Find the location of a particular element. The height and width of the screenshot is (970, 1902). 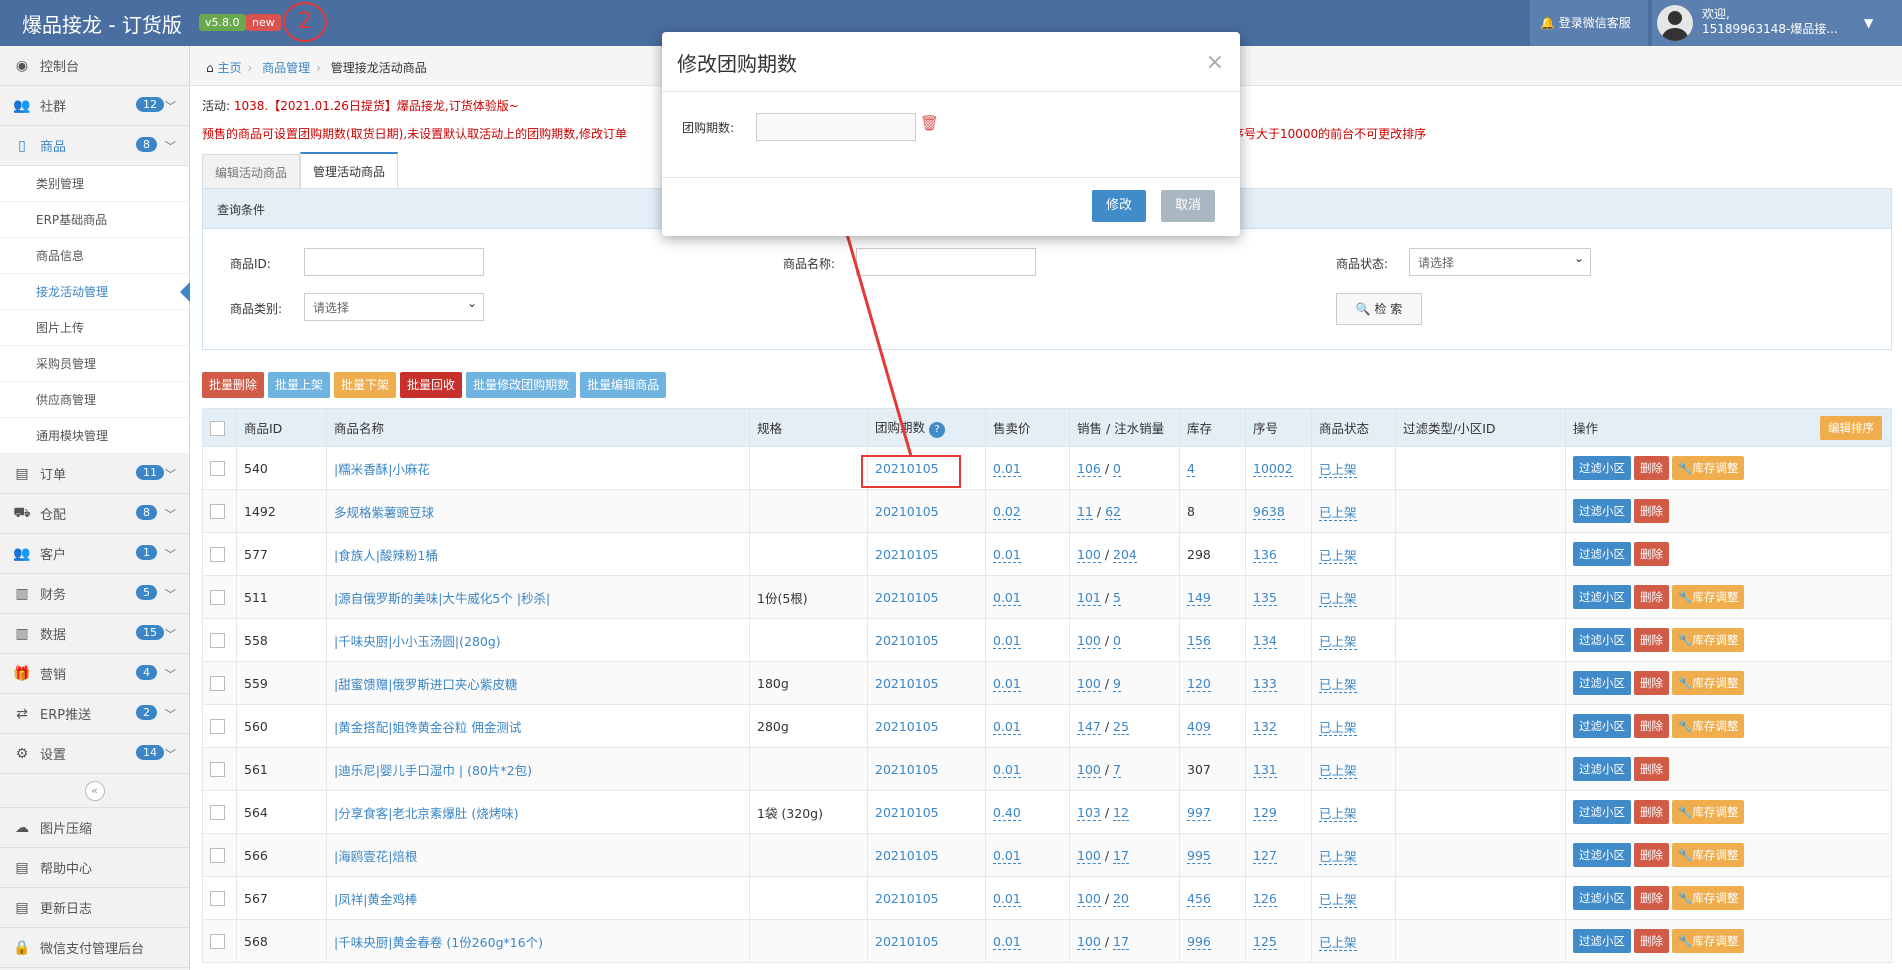

stock-link: 409 is located at coordinates (1199, 726).